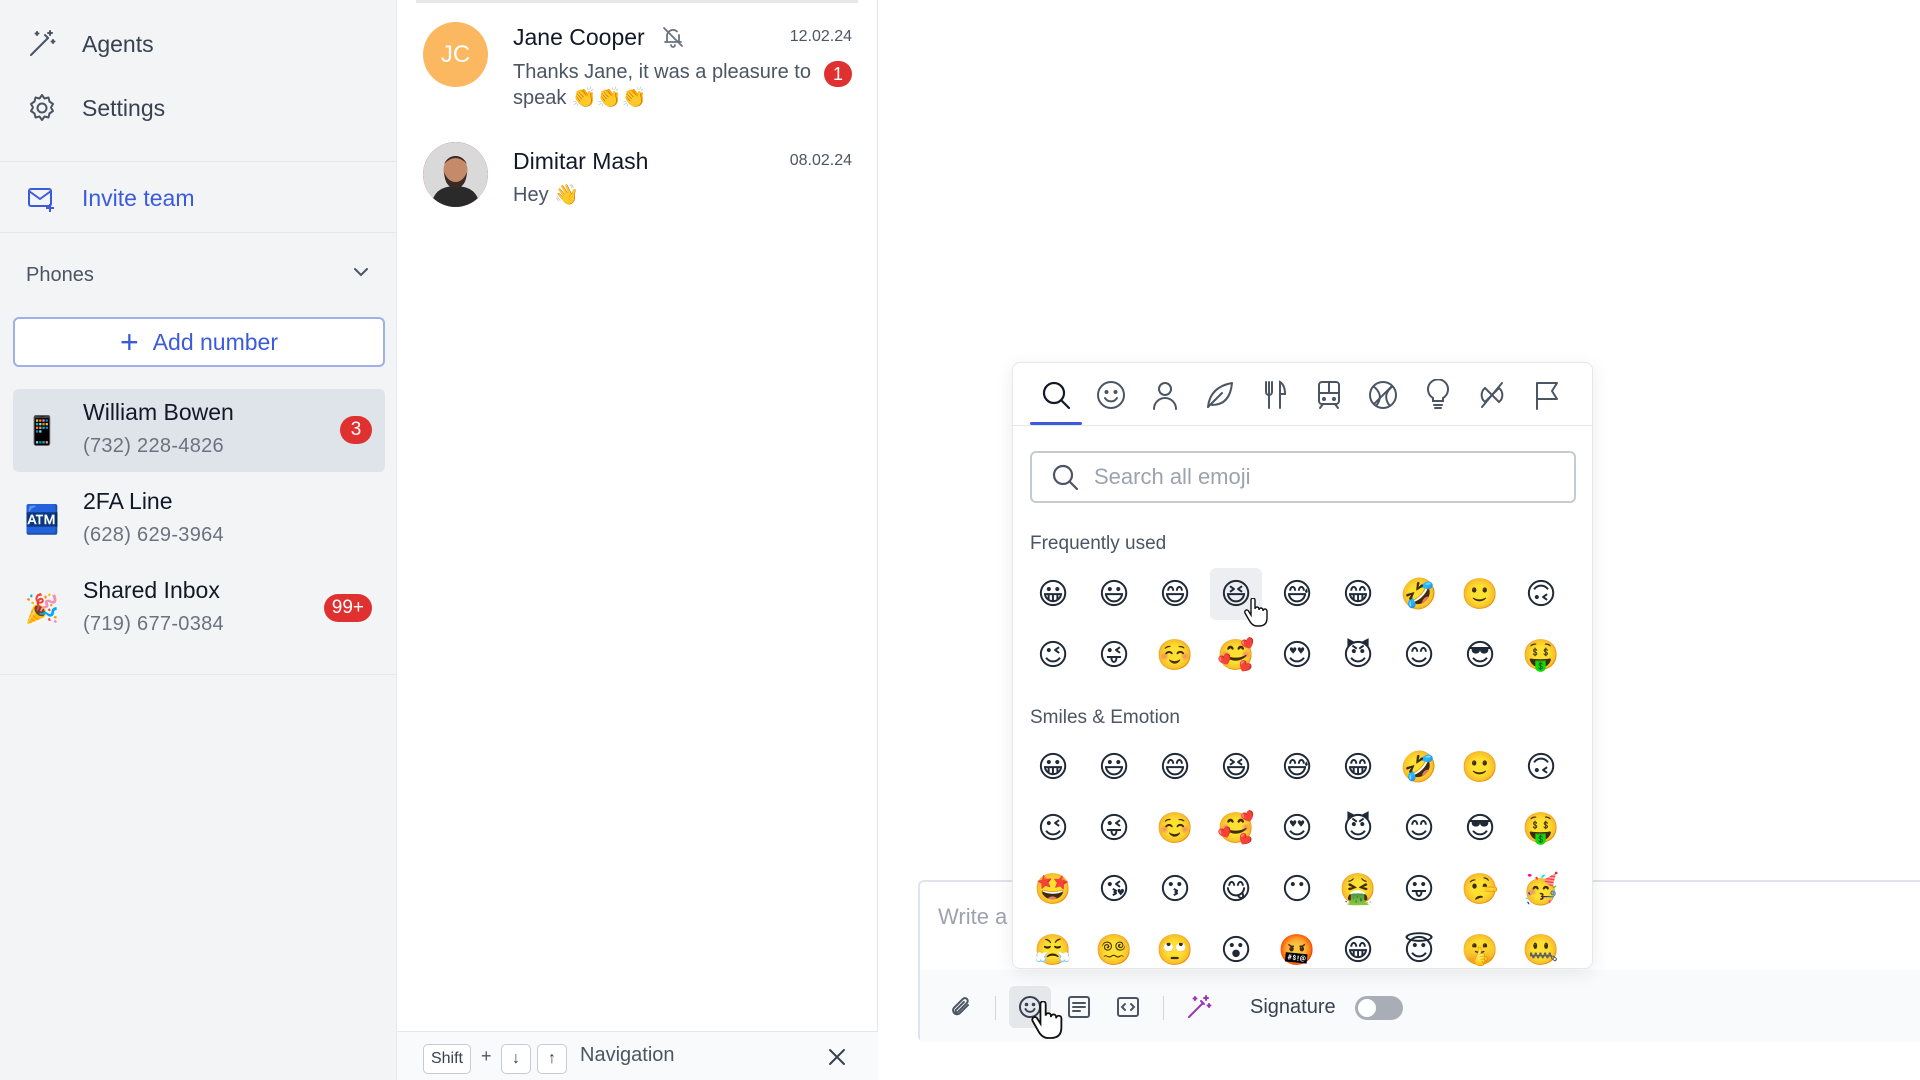 The image size is (1920, 1080). Describe the element at coordinates (356, 430) in the screenshot. I see `unread-badge: 3` at that location.